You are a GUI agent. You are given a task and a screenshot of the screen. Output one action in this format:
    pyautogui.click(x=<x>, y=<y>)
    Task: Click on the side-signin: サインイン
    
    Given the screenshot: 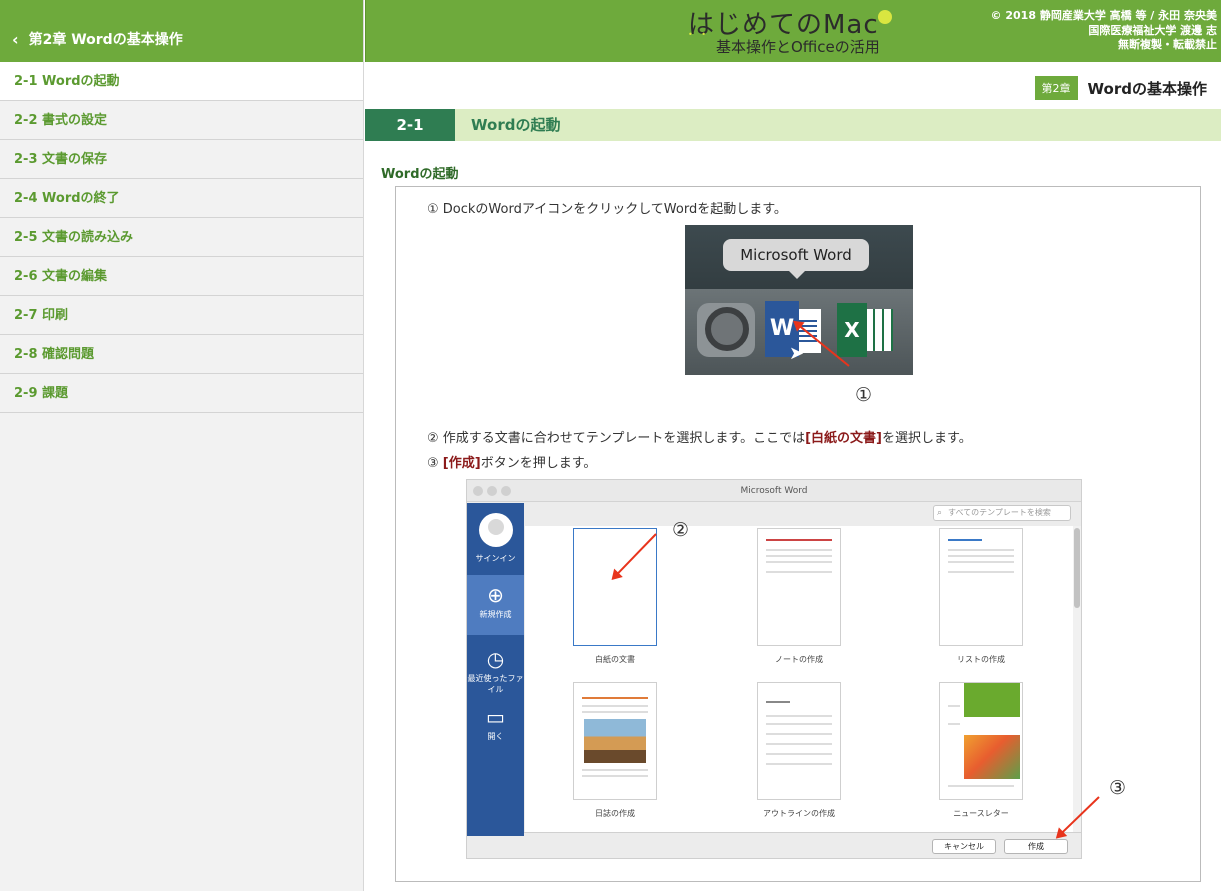 What is the action you would take?
    pyautogui.click(x=495, y=538)
    